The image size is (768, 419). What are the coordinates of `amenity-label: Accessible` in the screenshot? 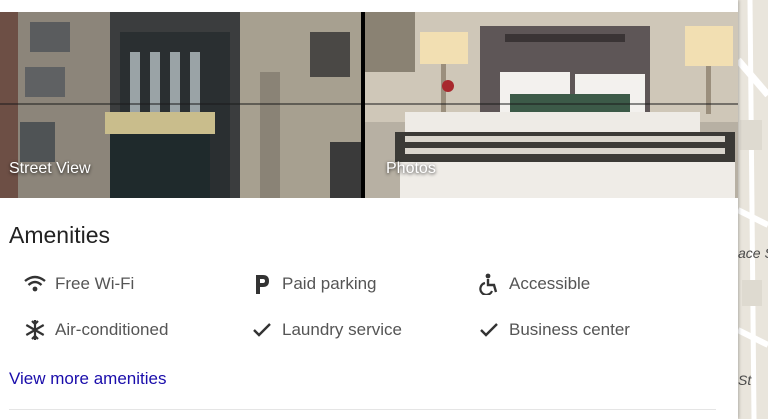 It's located at (550, 283).